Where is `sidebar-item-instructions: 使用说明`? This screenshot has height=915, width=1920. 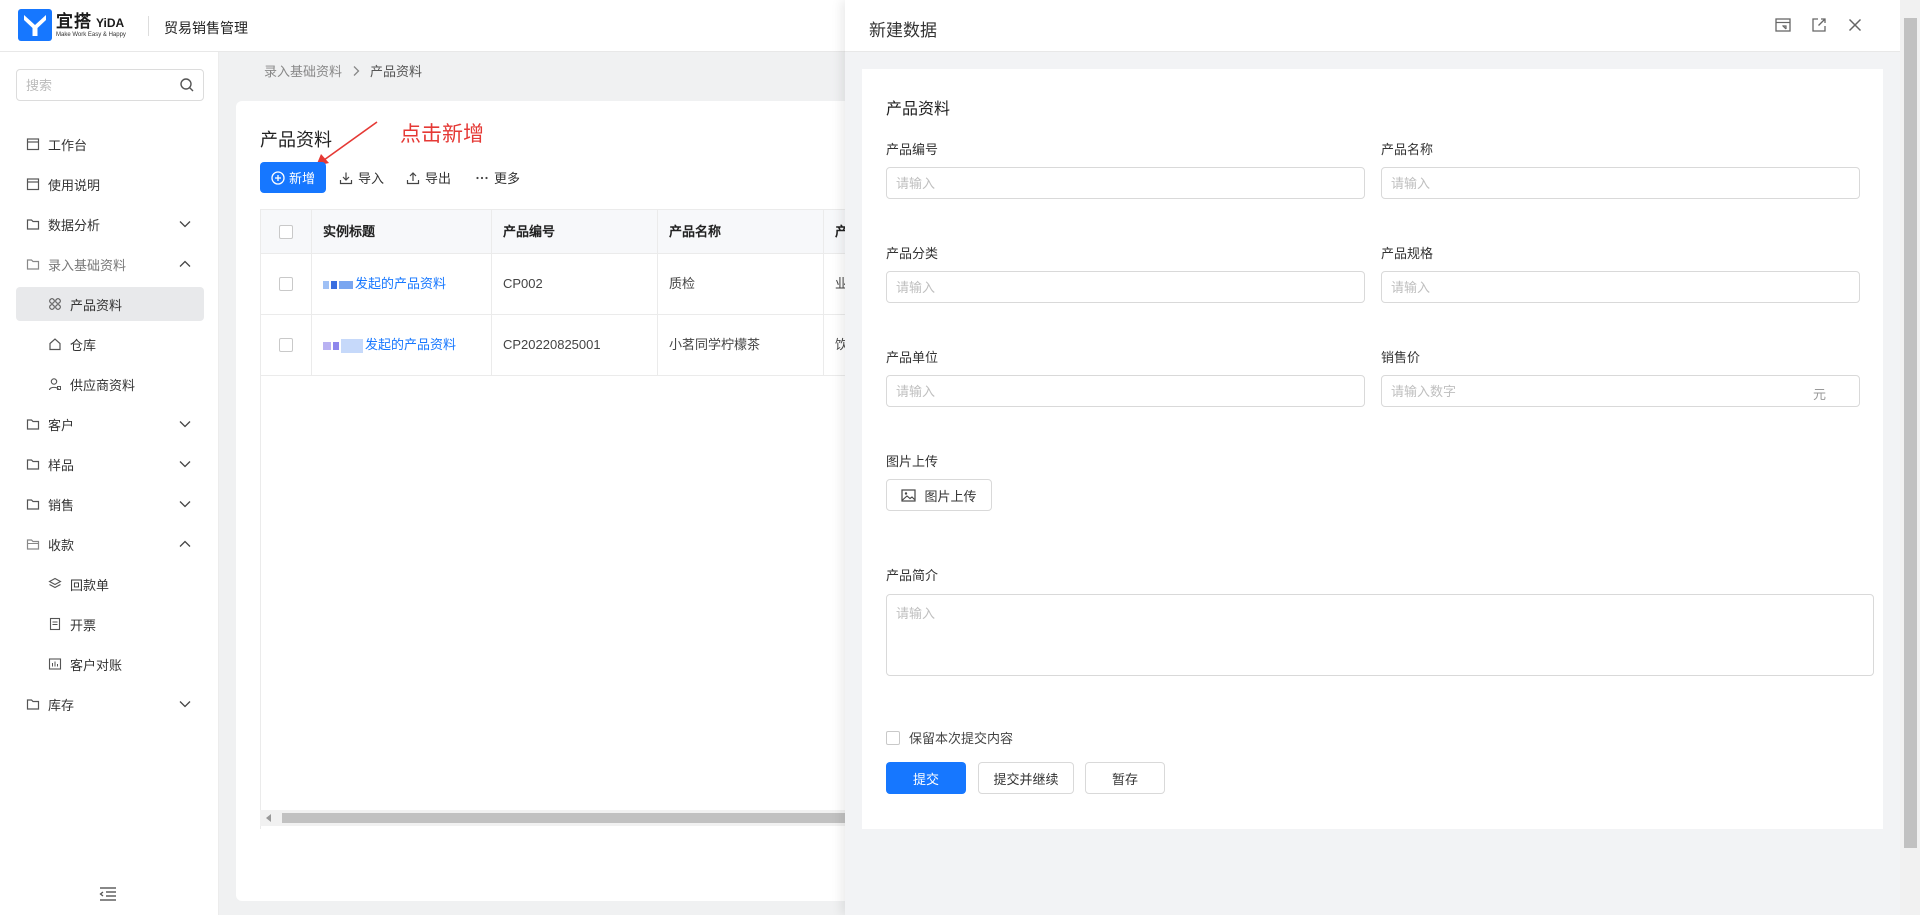 sidebar-item-instructions: 使用说明 is located at coordinates (110, 184).